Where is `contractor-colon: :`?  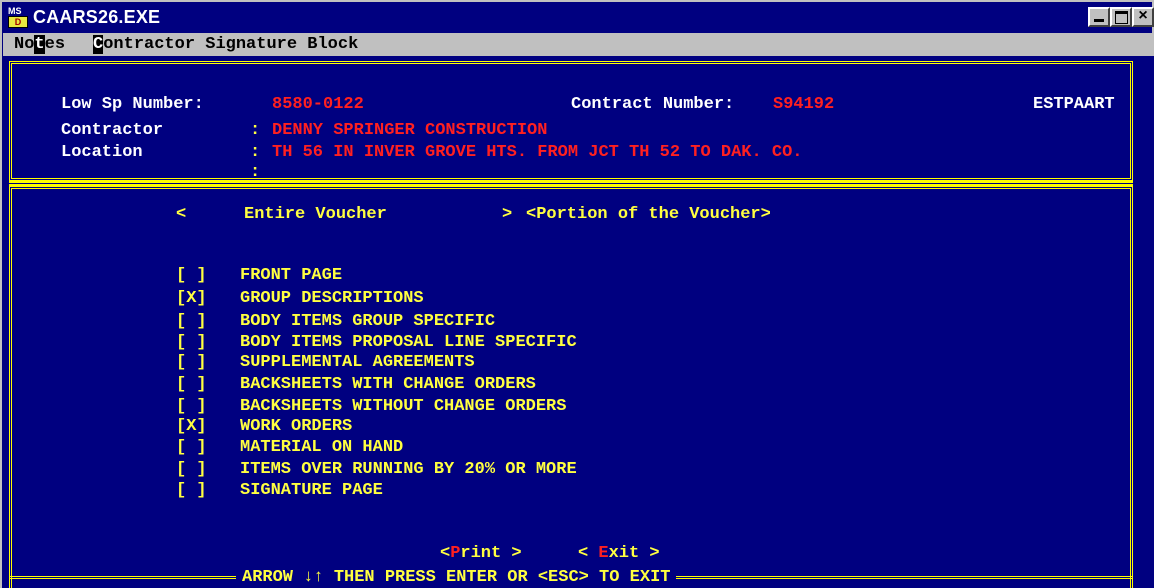
contractor-colon: : is located at coordinates (255, 130).